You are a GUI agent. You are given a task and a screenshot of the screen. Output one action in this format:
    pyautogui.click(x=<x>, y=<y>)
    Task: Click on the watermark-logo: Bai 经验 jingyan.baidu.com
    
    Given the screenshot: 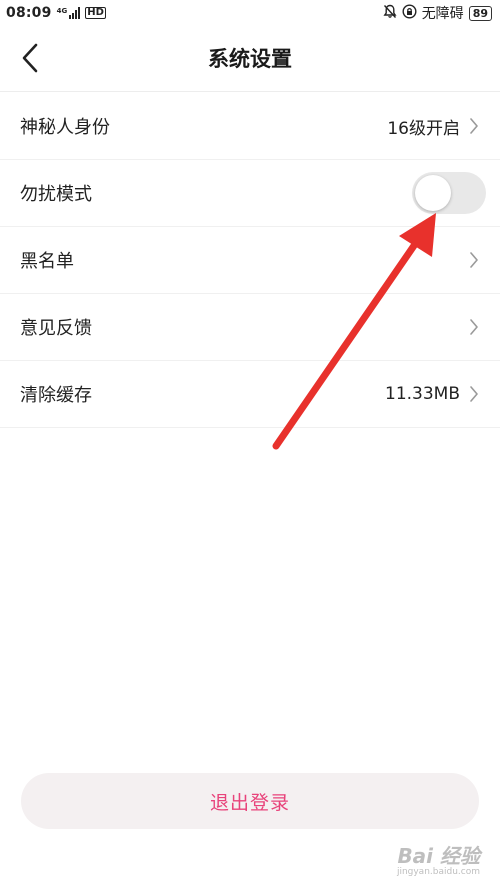 What is the action you would take?
    pyautogui.click(x=438, y=858)
    